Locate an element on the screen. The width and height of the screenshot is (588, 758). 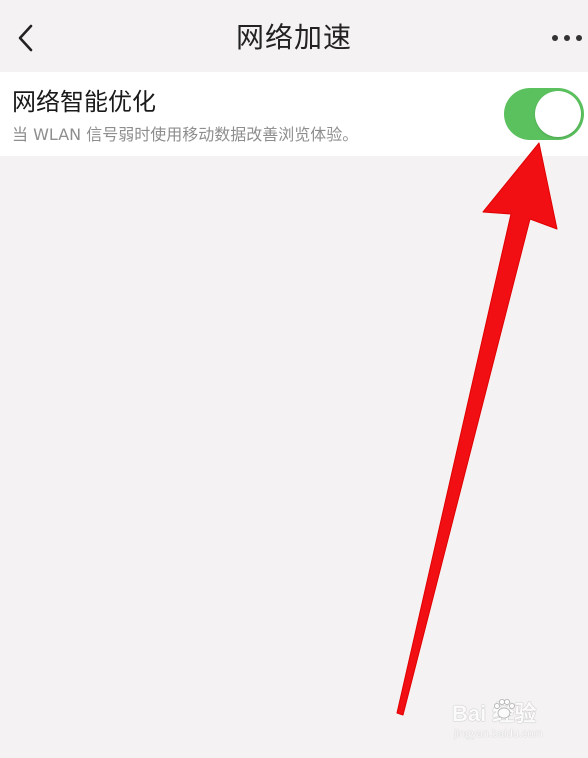
baidu-watermark: Bai 经验 jingyan.baidu.com is located at coordinates (517, 722).